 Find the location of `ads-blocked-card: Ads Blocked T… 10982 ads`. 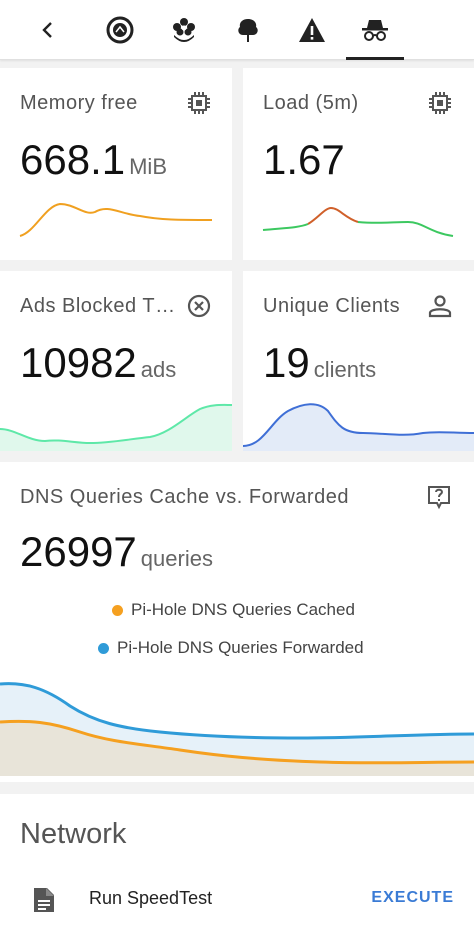

ads-blocked-card: Ads Blocked T… 10982 ads is located at coordinates (116, 361).